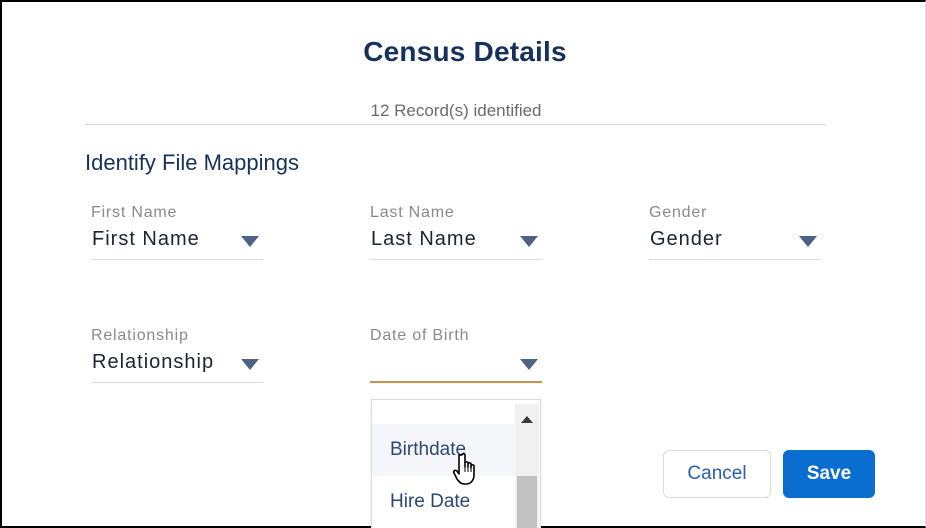 The image size is (926, 528). What do you see at coordinates (456, 366) in the screenshot?
I see `date-of-birth-select` at bounding box center [456, 366].